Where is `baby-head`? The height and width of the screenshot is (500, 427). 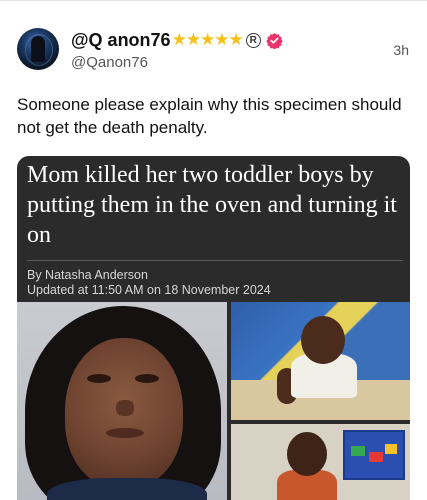
baby-head is located at coordinates (323, 340).